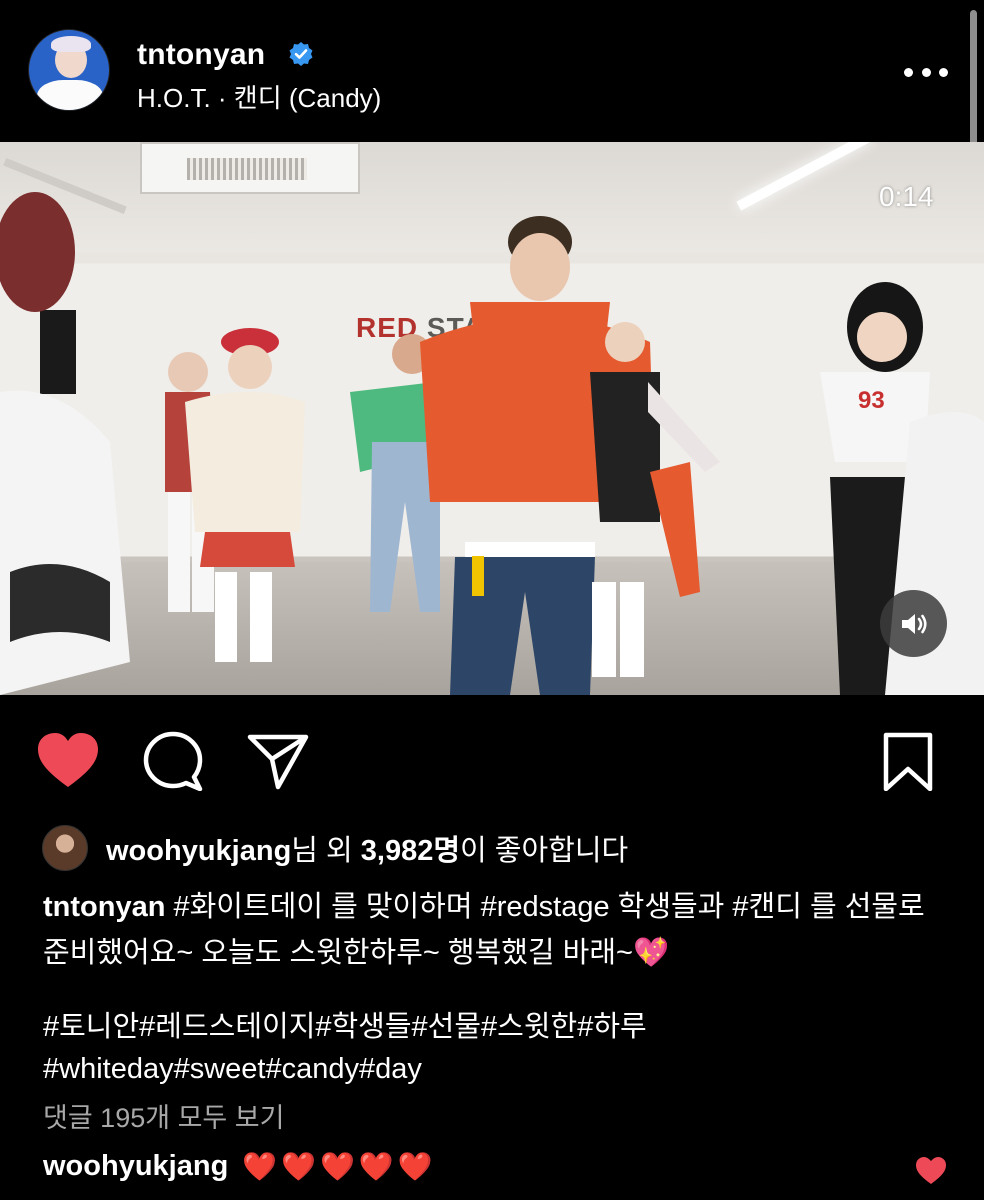  Describe the element at coordinates (339, 1166) in the screenshot. I see `comment-text: ❤️❤️❤️❤️❤️` at that location.